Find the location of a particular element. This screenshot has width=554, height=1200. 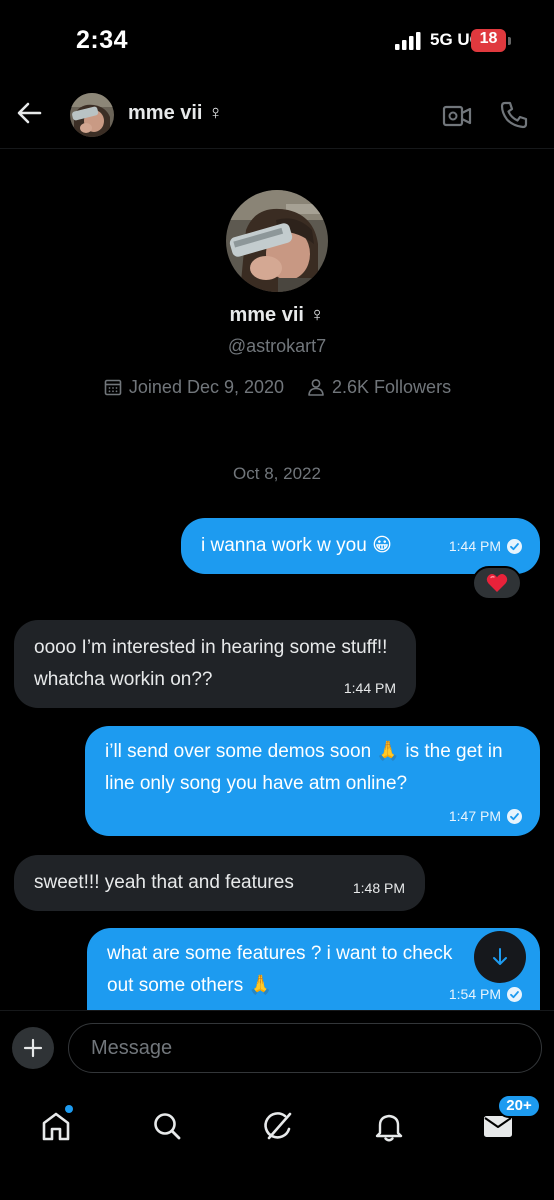

heart-reaction is located at coordinates (497, 583).